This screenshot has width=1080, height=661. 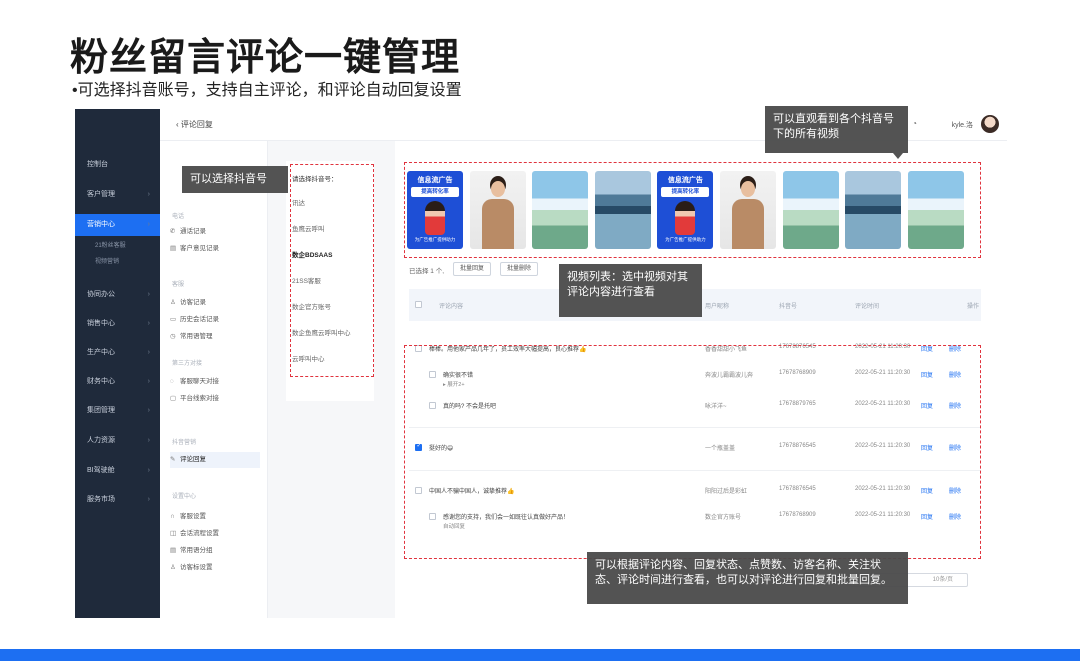 I want to click on slide-subtitle: •可选择抖音账号，支持自主评论，和评论自动回复设置, so click(x=267, y=90).